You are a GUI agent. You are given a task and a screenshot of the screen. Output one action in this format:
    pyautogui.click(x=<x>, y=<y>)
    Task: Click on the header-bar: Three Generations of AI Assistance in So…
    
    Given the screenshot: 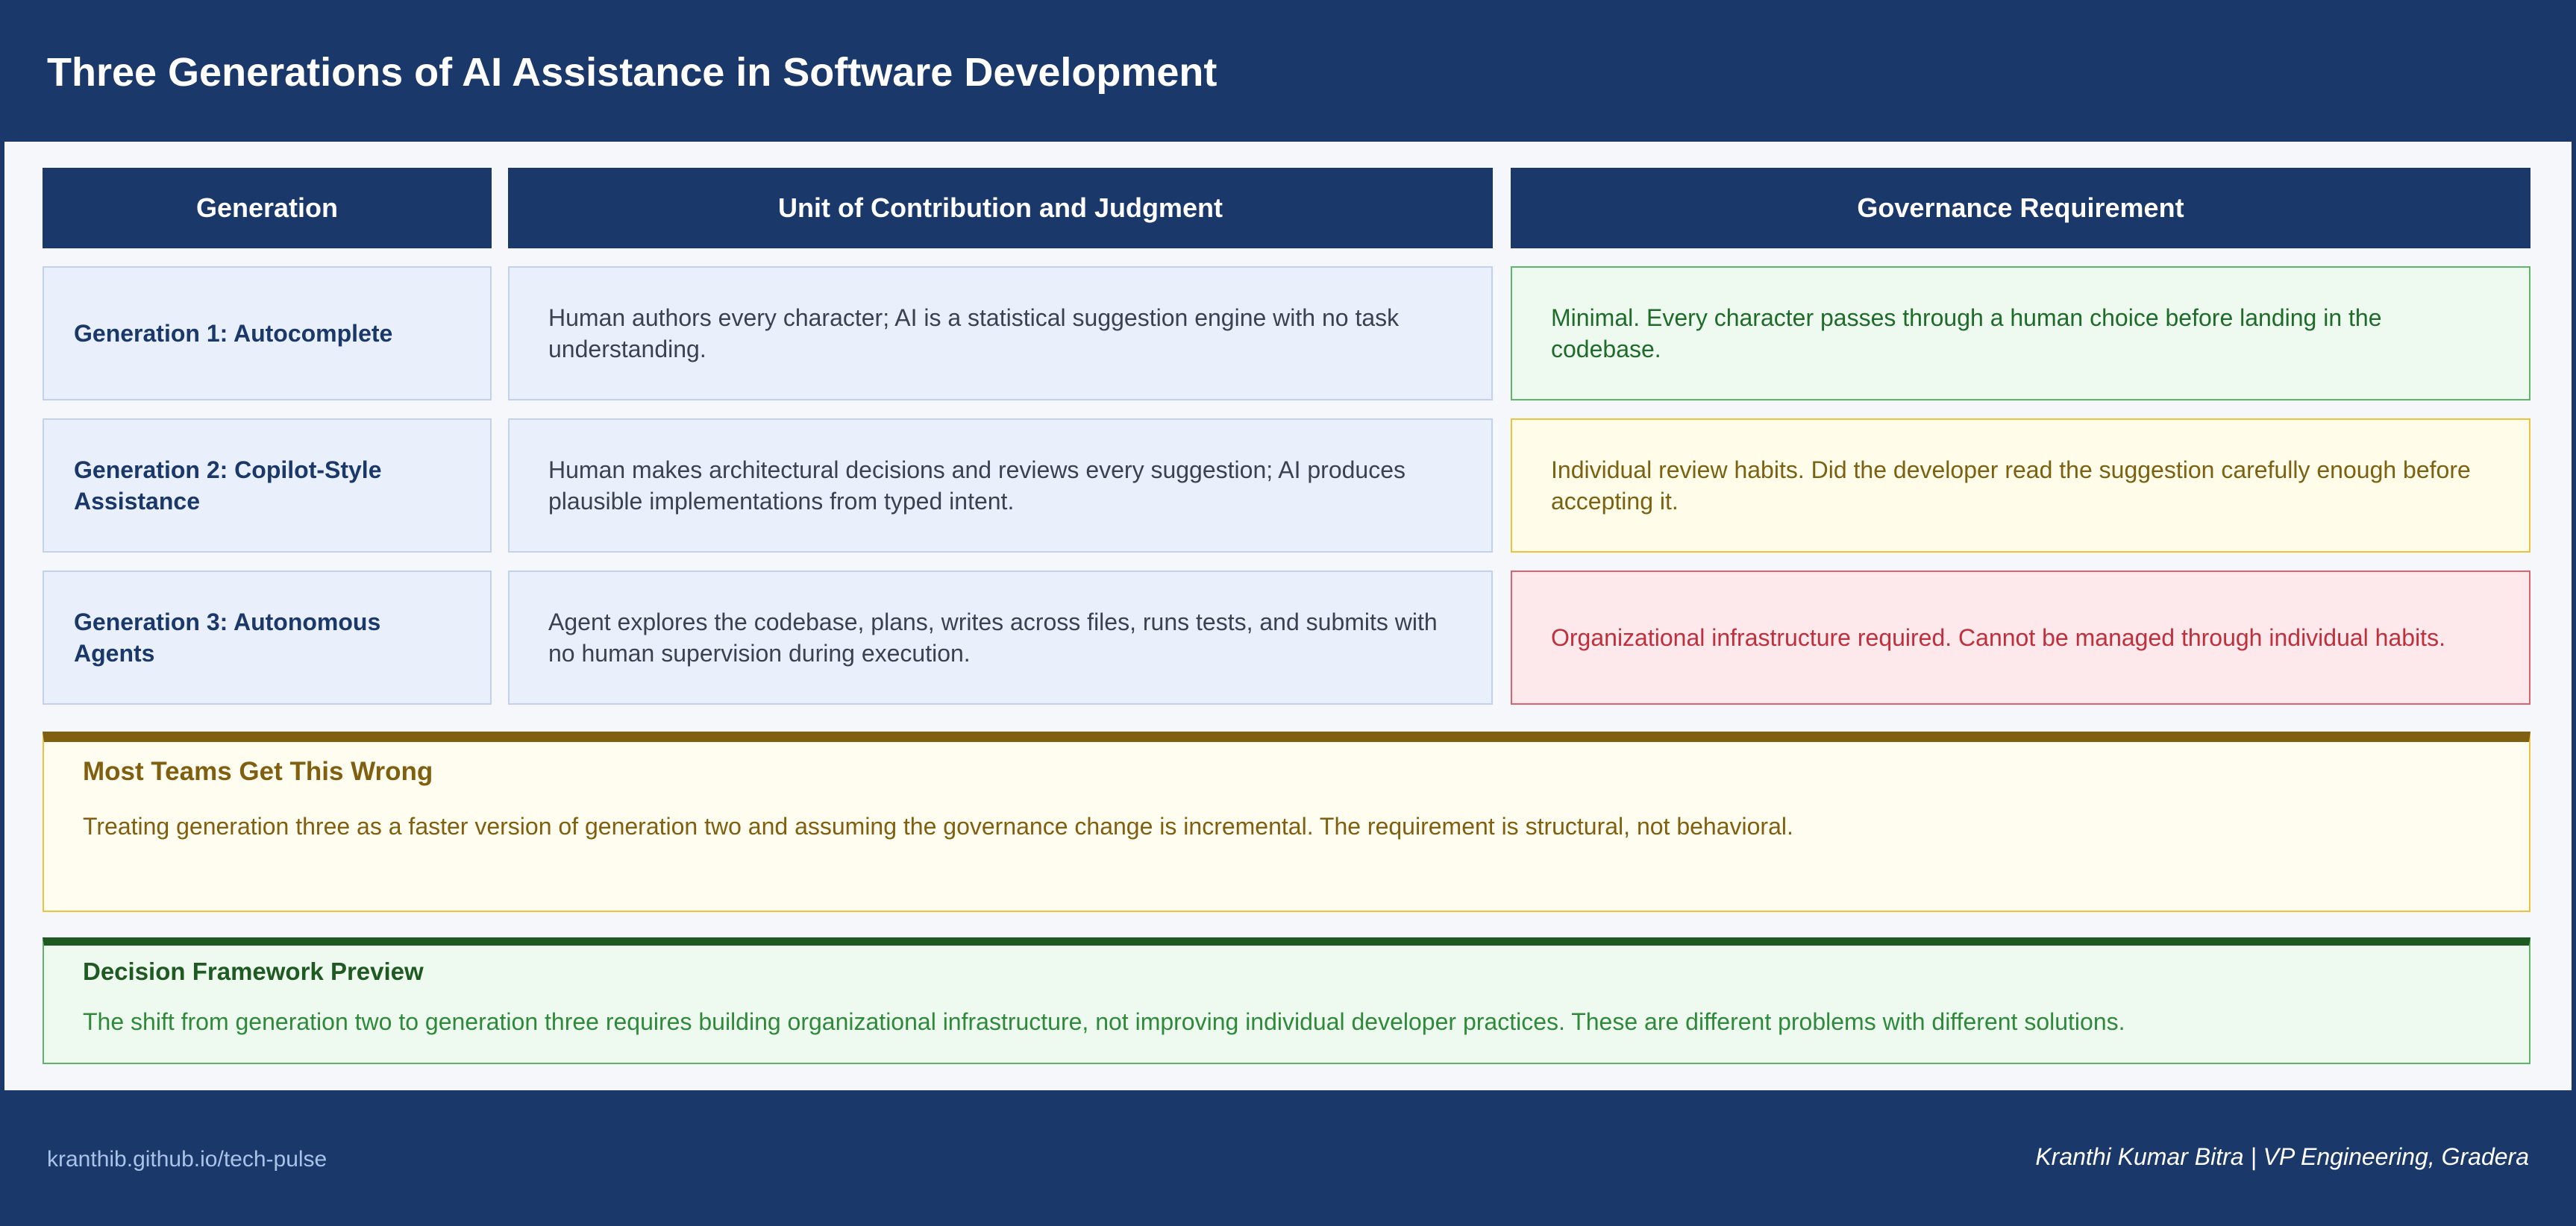 What is the action you would take?
    pyautogui.click(x=1288, y=71)
    